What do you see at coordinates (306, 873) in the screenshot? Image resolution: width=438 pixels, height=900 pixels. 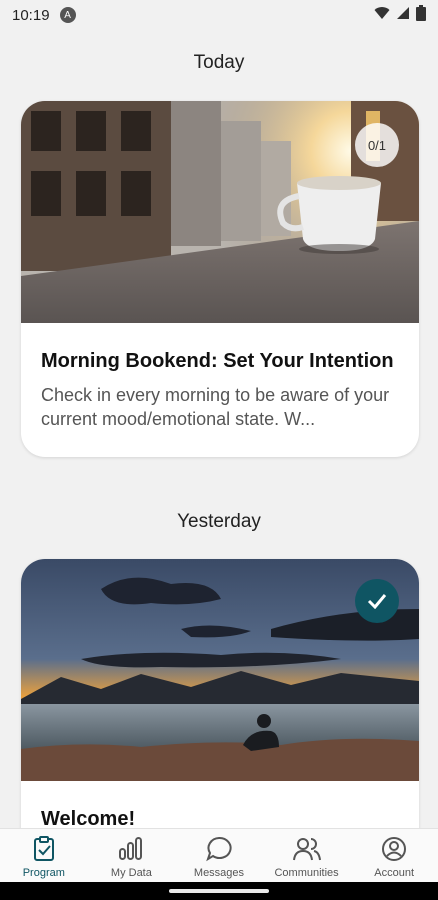 I see `nav-label: Communities` at bounding box center [306, 873].